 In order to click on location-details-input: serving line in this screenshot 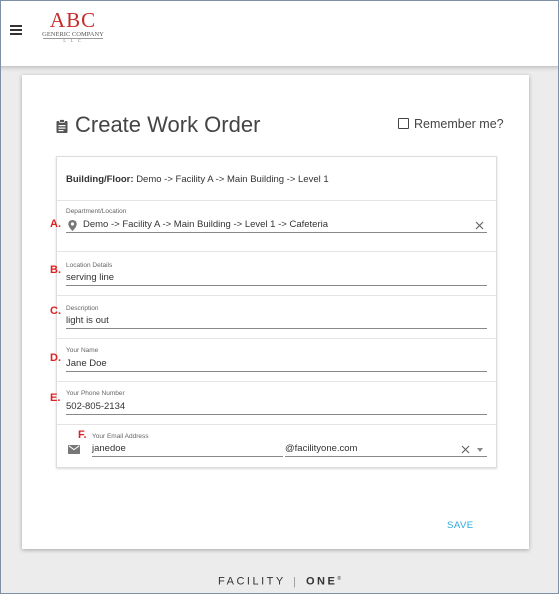, I will do `click(90, 278)`.